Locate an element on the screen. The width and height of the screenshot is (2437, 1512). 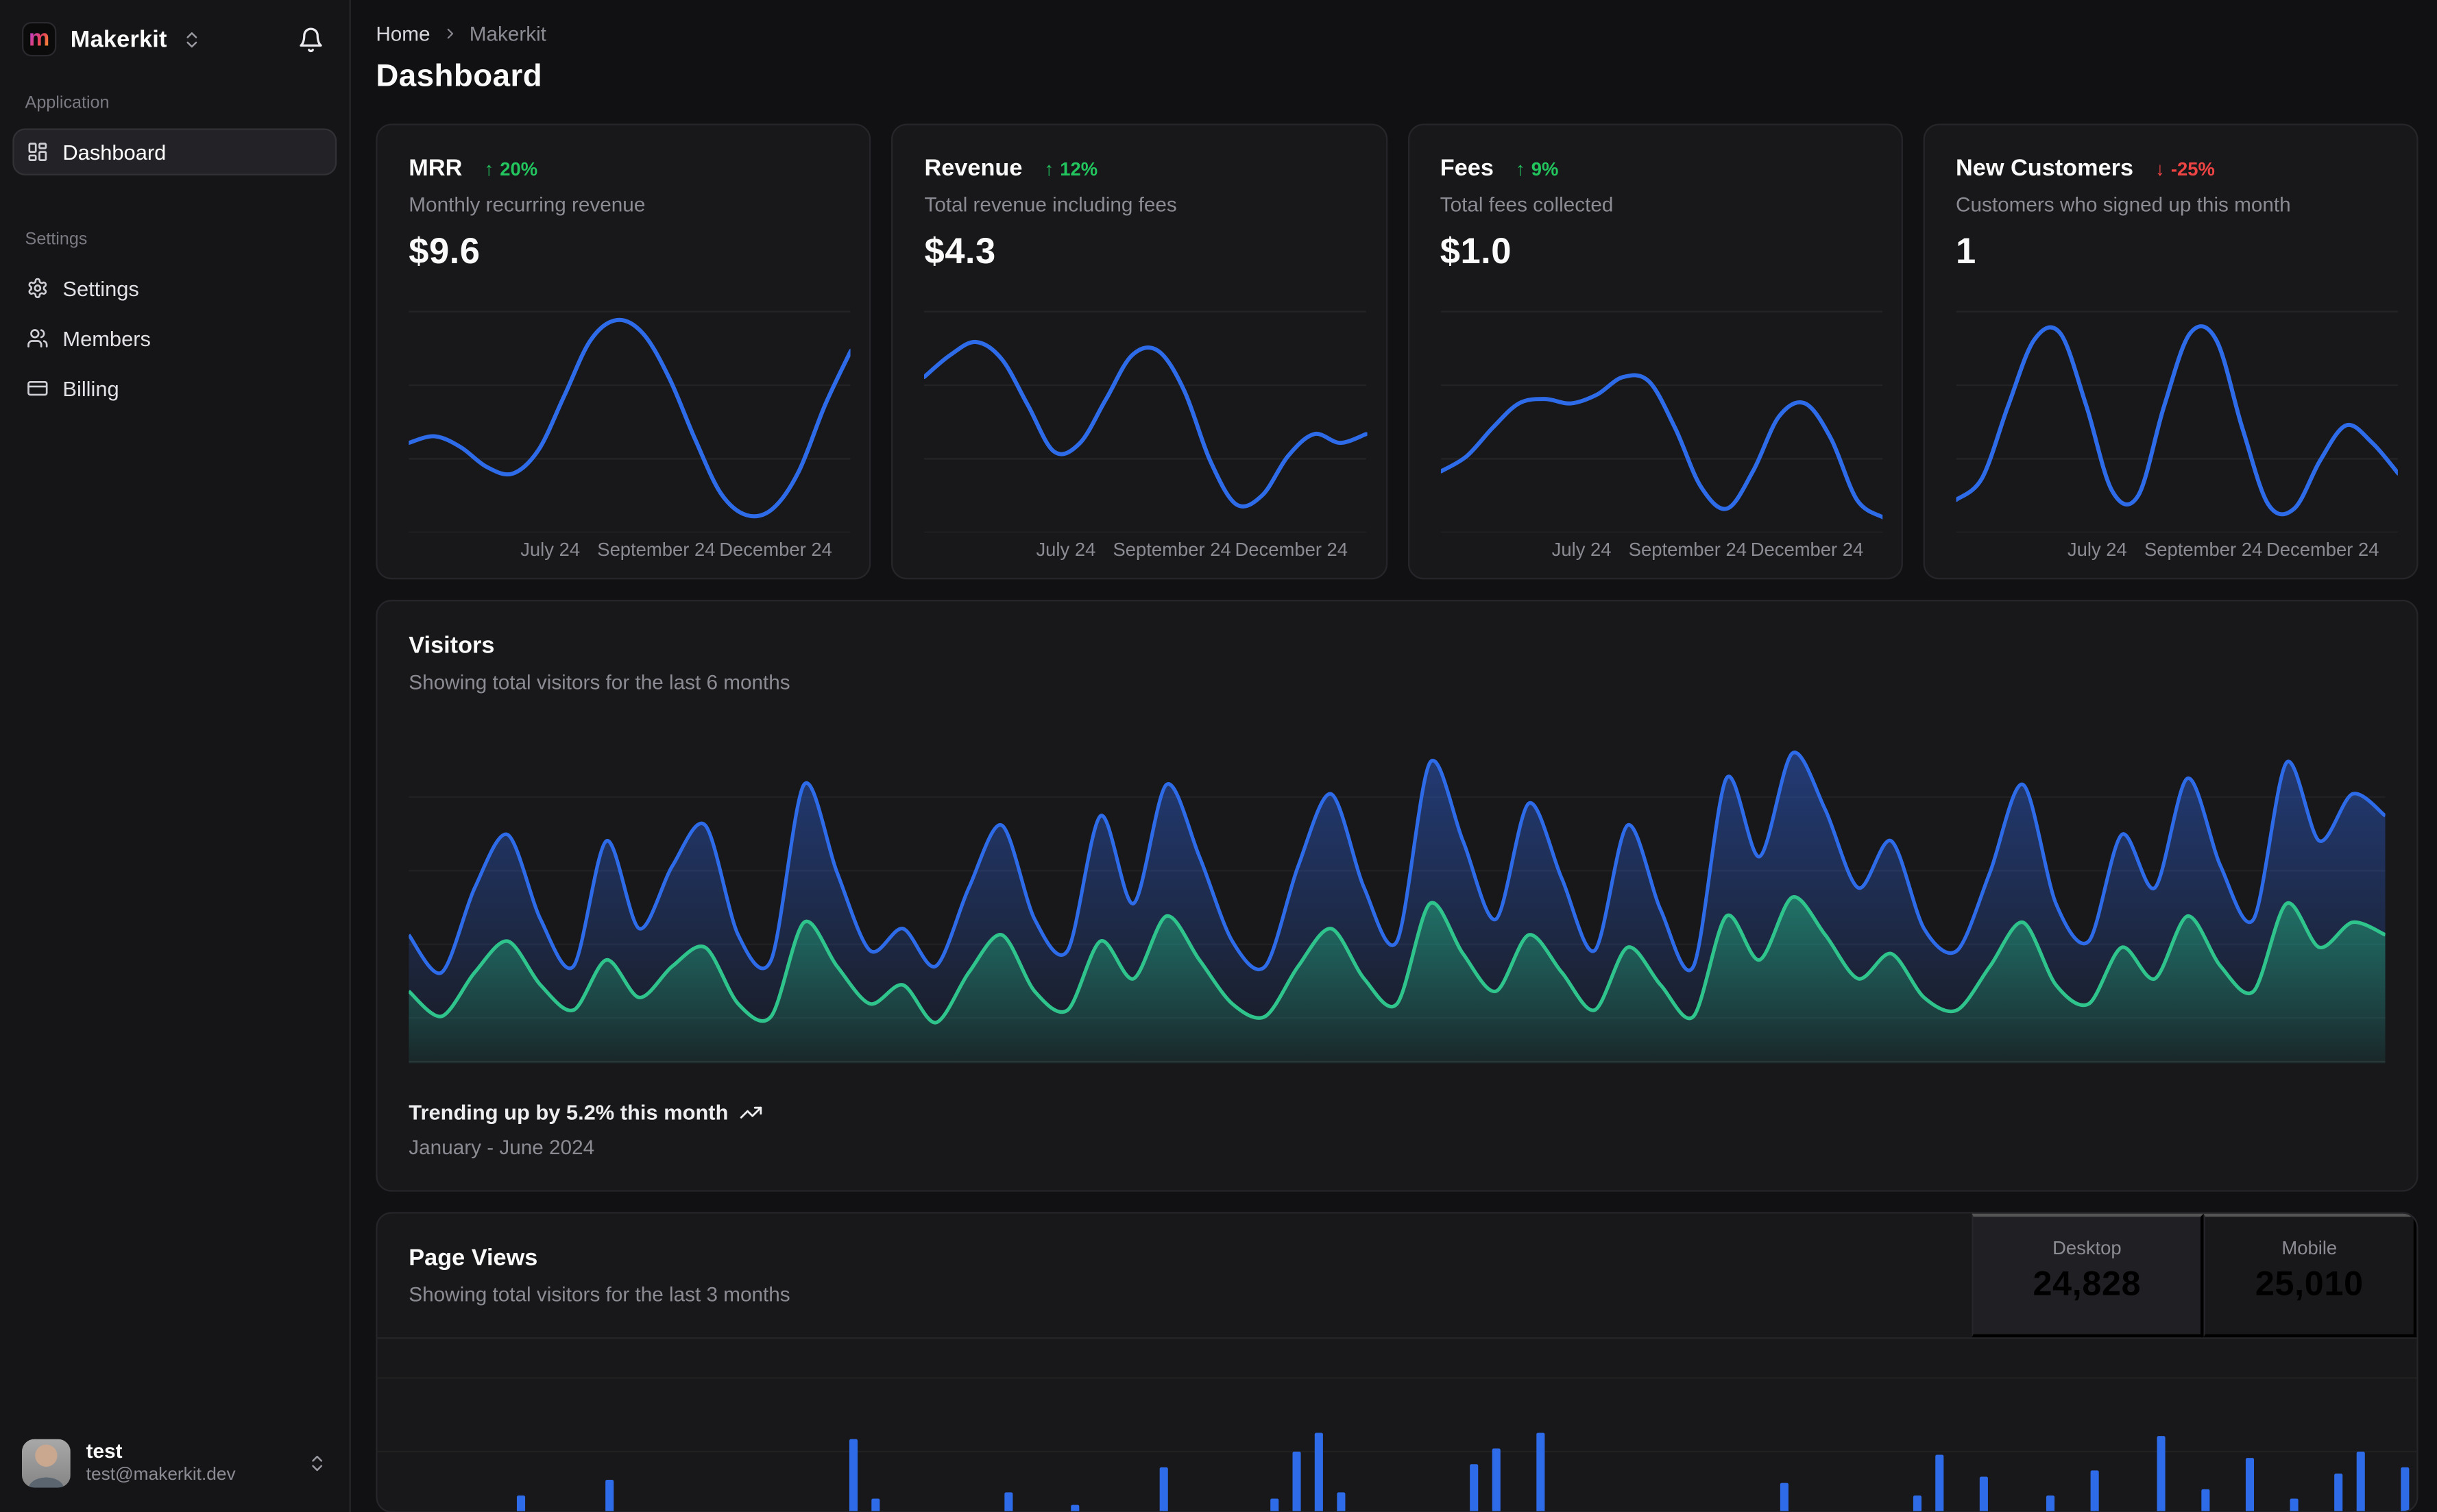
bell-icon is located at coordinates (311, 39).